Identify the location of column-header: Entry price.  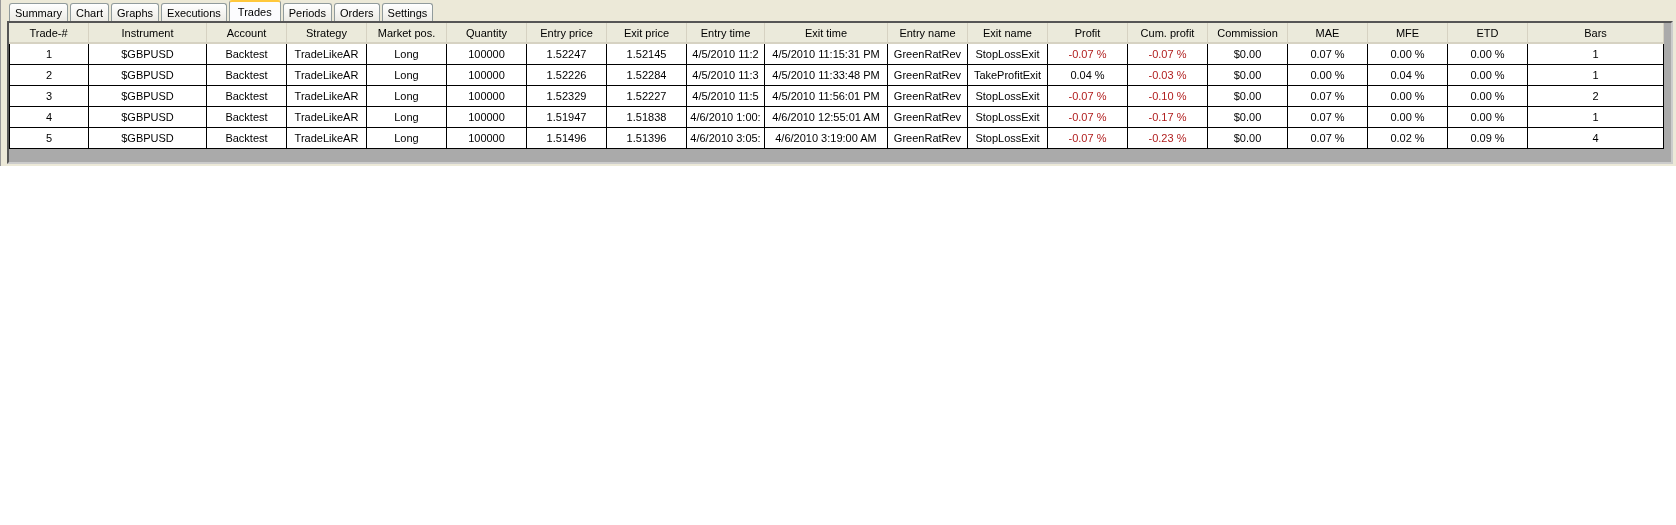
(567, 33).